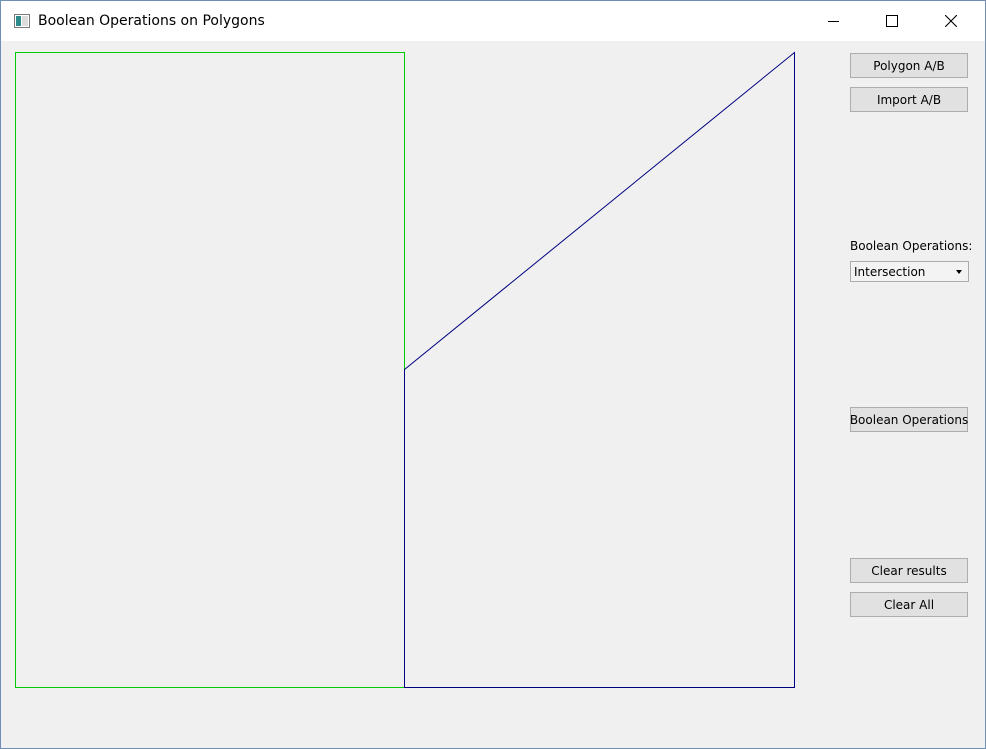 This screenshot has height=749, width=986. What do you see at coordinates (909, 99) in the screenshot?
I see `import-ab-button: Import A/B` at bounding box center [909, 99].